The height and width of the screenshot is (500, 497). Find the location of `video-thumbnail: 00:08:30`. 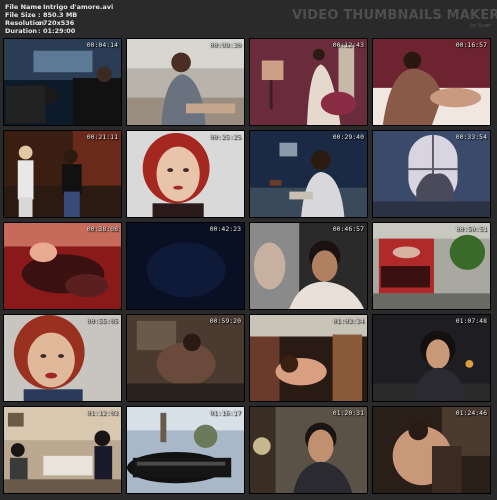

video-thumbnail: 00:08:30 is located at coordinates (185, 82).